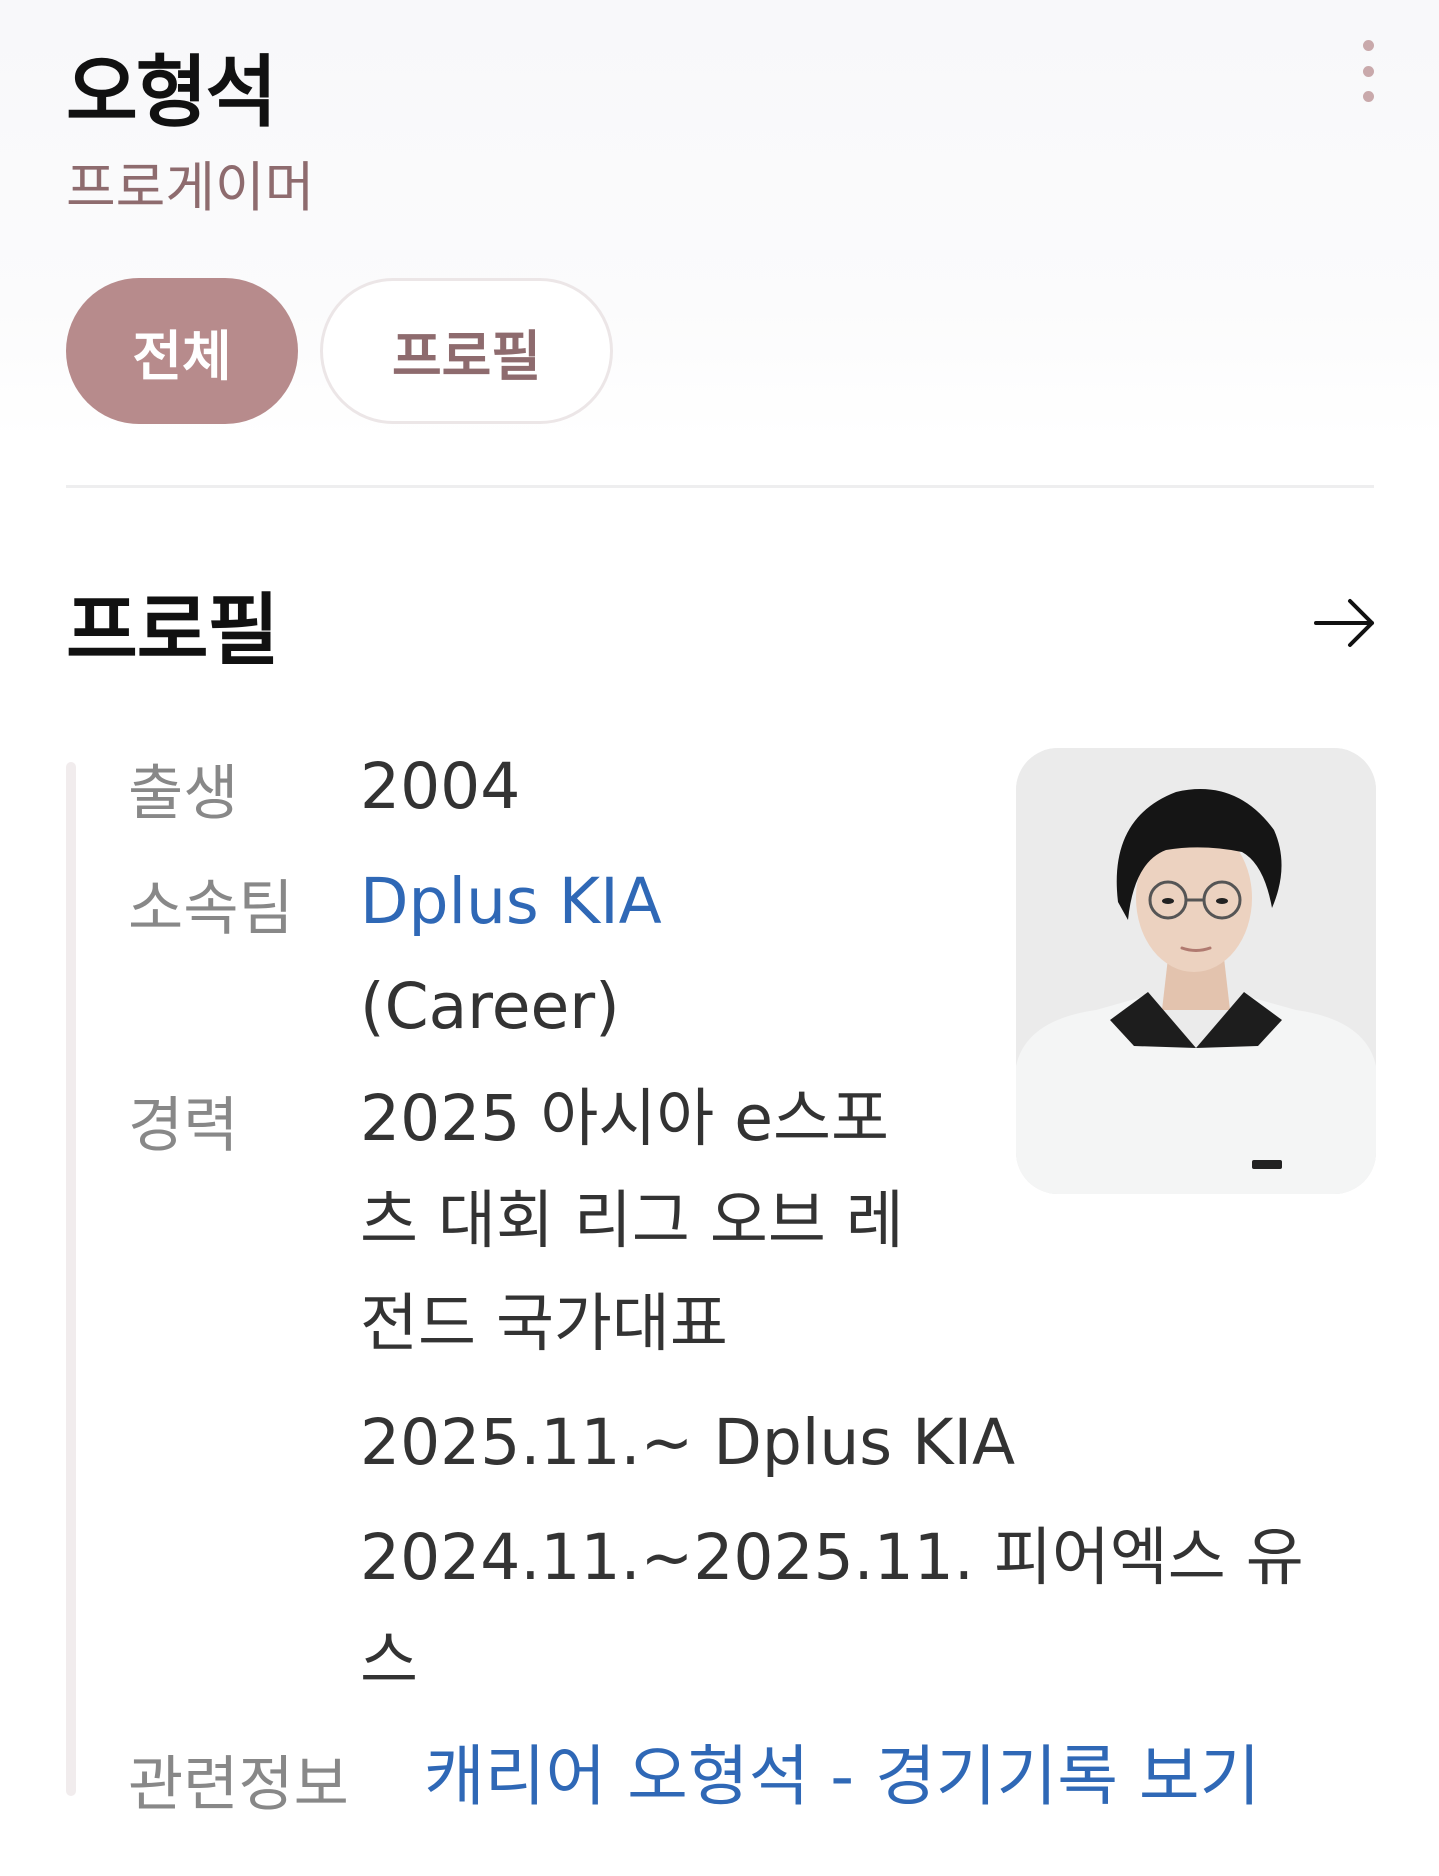  I want to click on related-label: 관련정보, so click(238, 1785).